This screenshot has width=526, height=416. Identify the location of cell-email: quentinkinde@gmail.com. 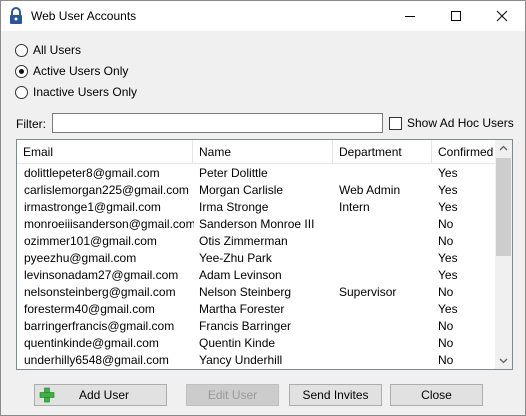
(91, 343).